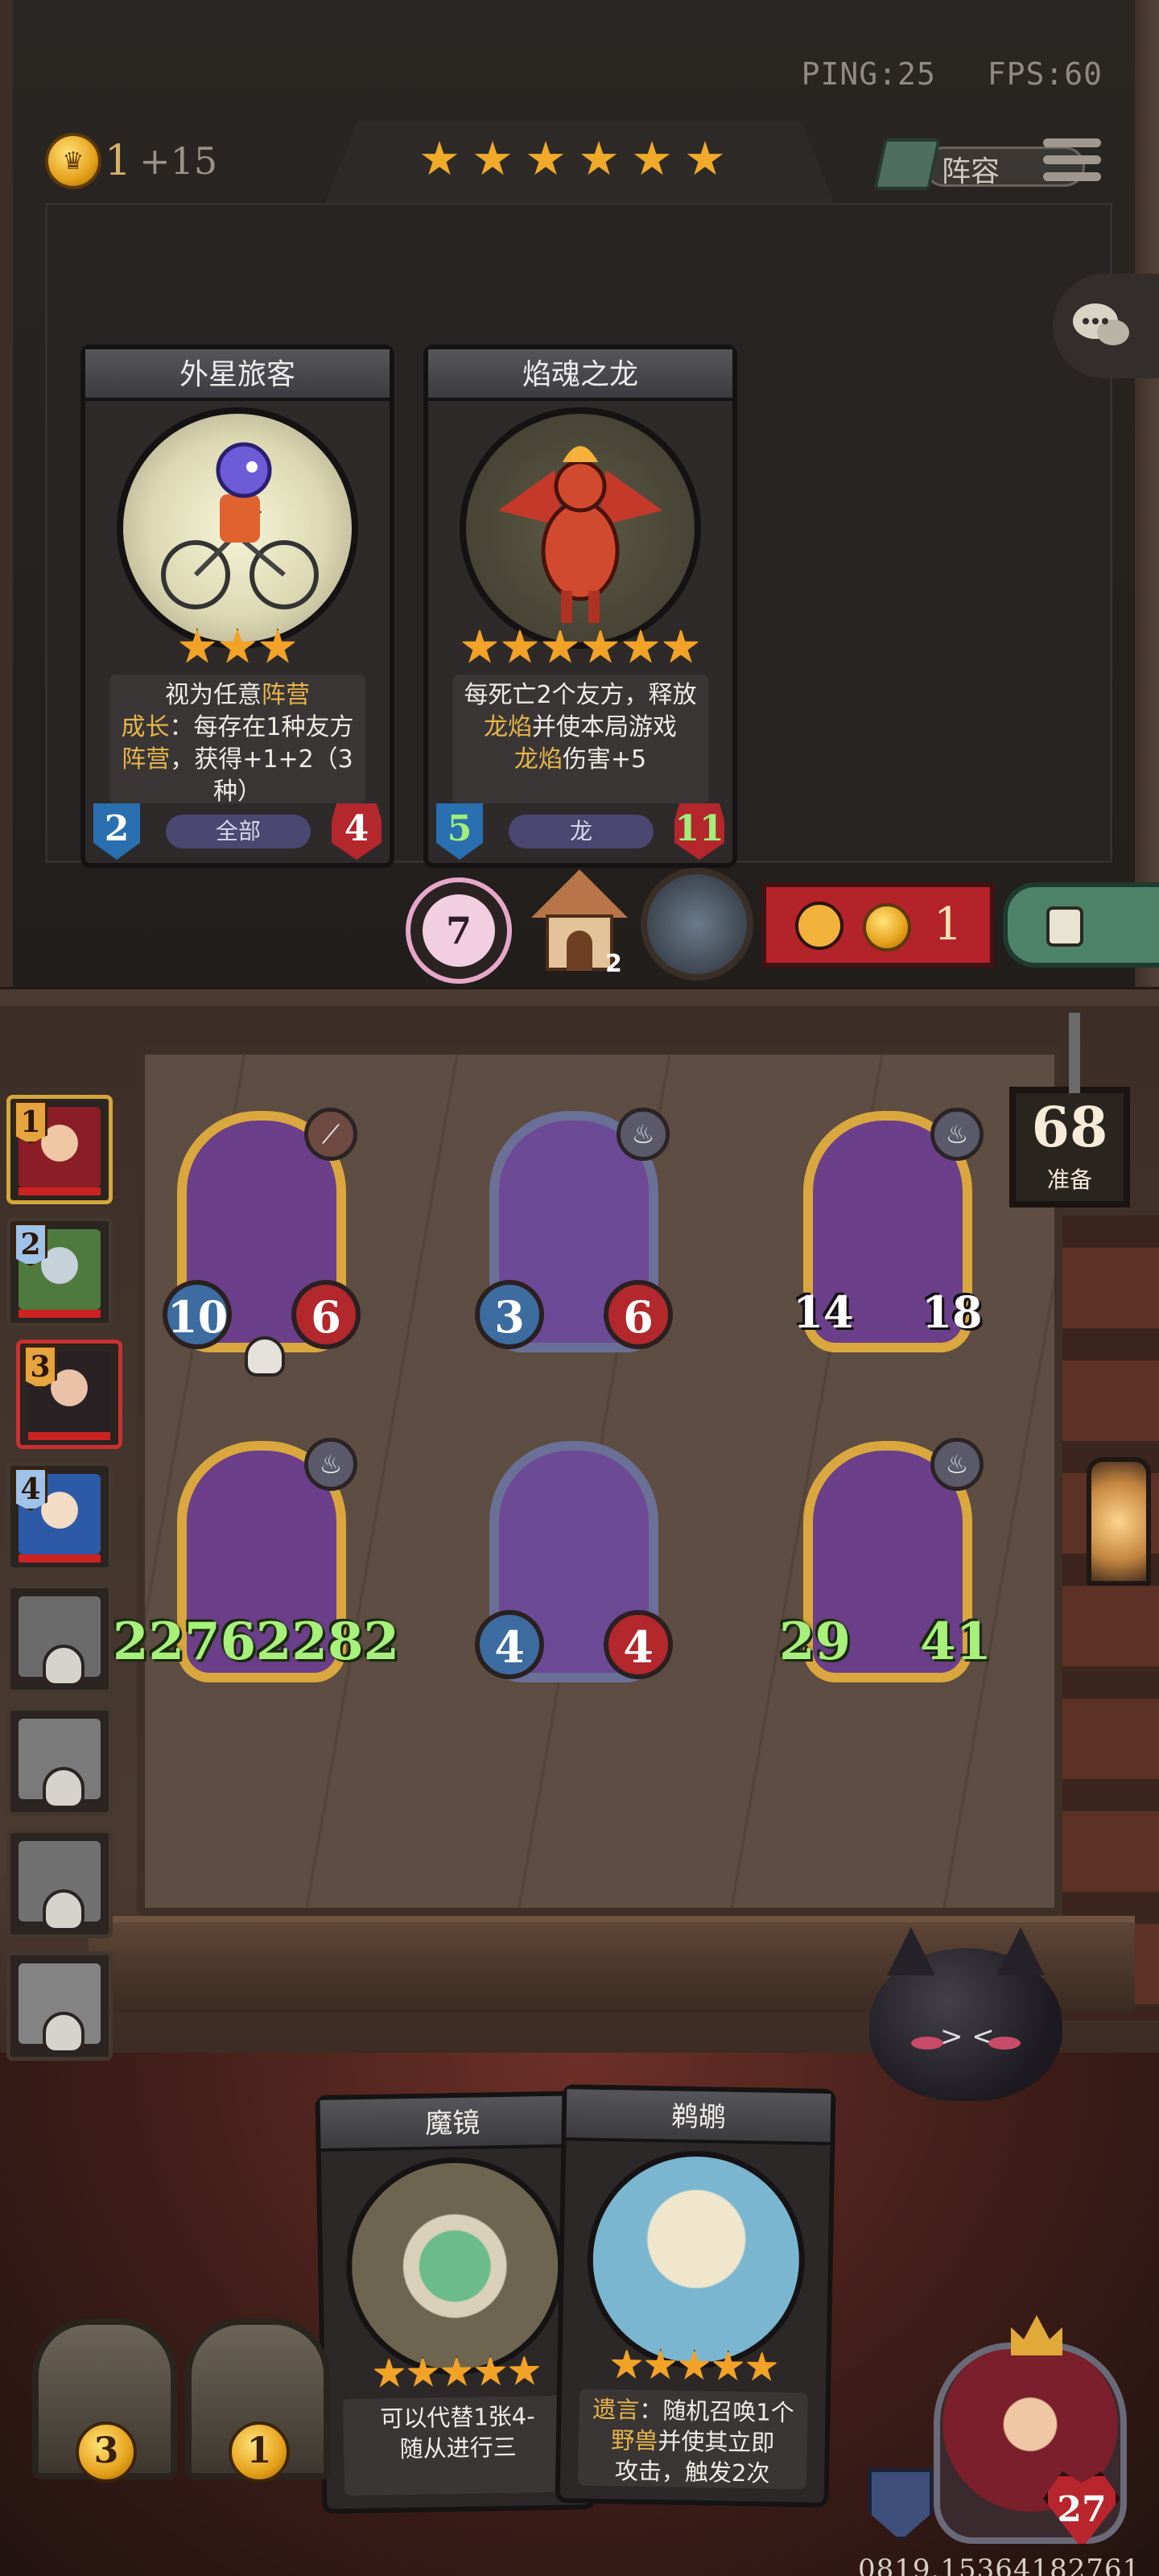 This screenshot has height=2576, width=1159. Describe the element at coordinates (459, 2445) in the screenshot. I see `card-description: 可以代替1张4- 随从进行三` at that location.